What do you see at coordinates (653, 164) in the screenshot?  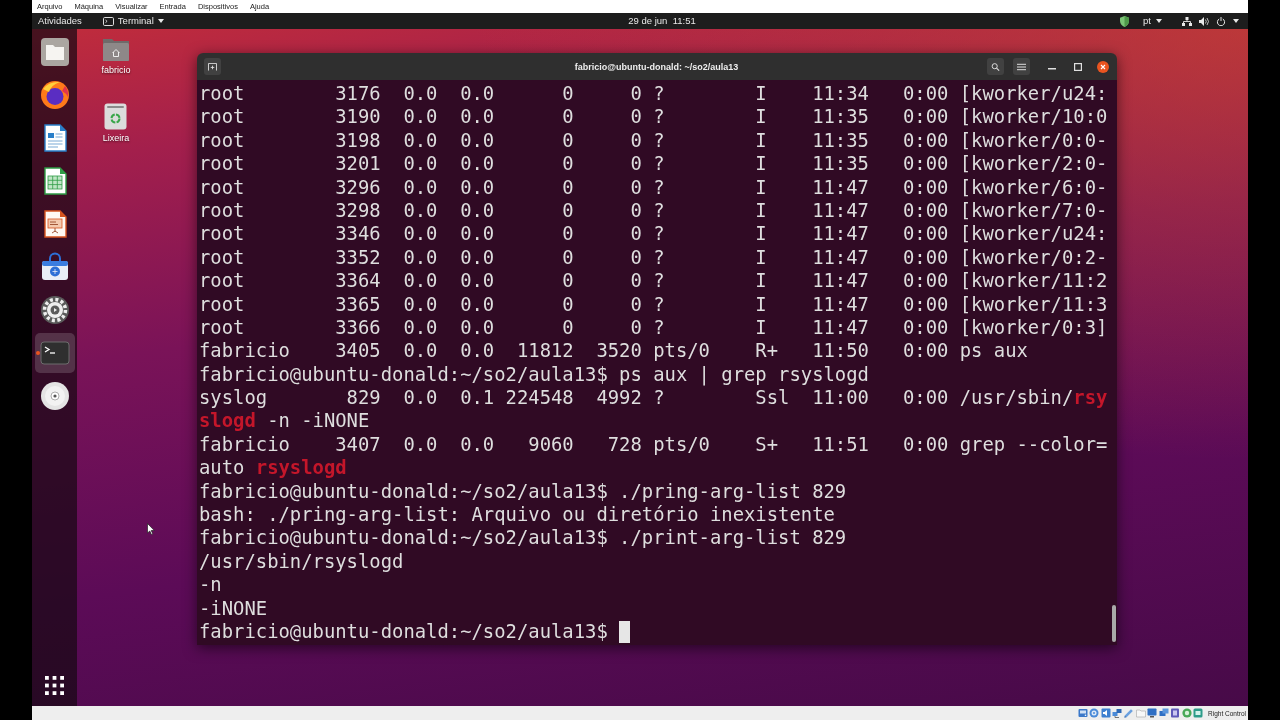 I see `terminal-line: root 3201 0.0 0.0 0 0 ? I 11:35 0:00 [kworker/2:0-` at bounding box center [653, 164].